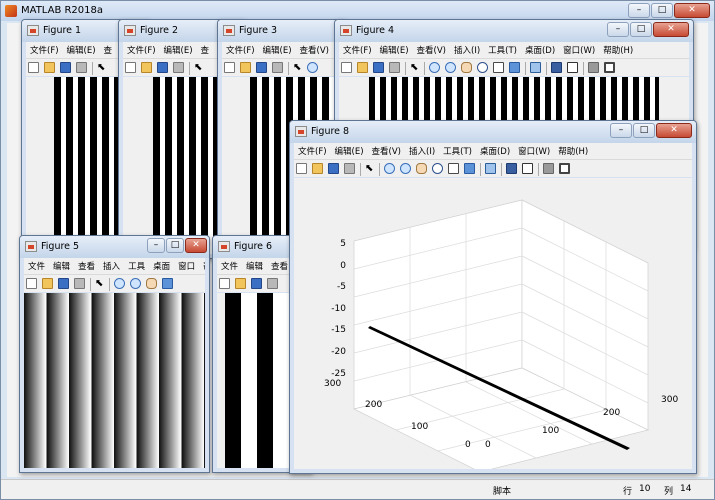  I want to click on menu-desktop: 桌面, so click(161, 265).